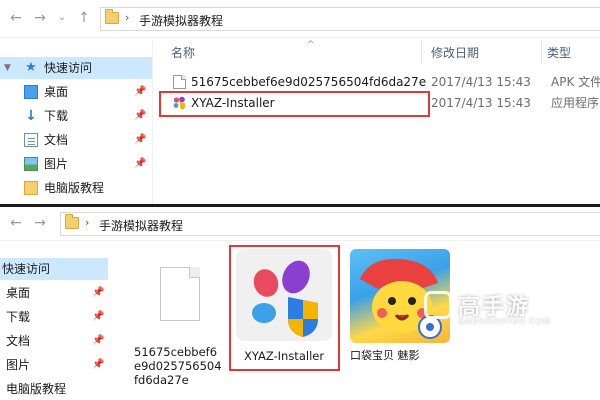 This screenshot has width=600, height=400. I want to click on download-icon: ↓, so click(31, 116).